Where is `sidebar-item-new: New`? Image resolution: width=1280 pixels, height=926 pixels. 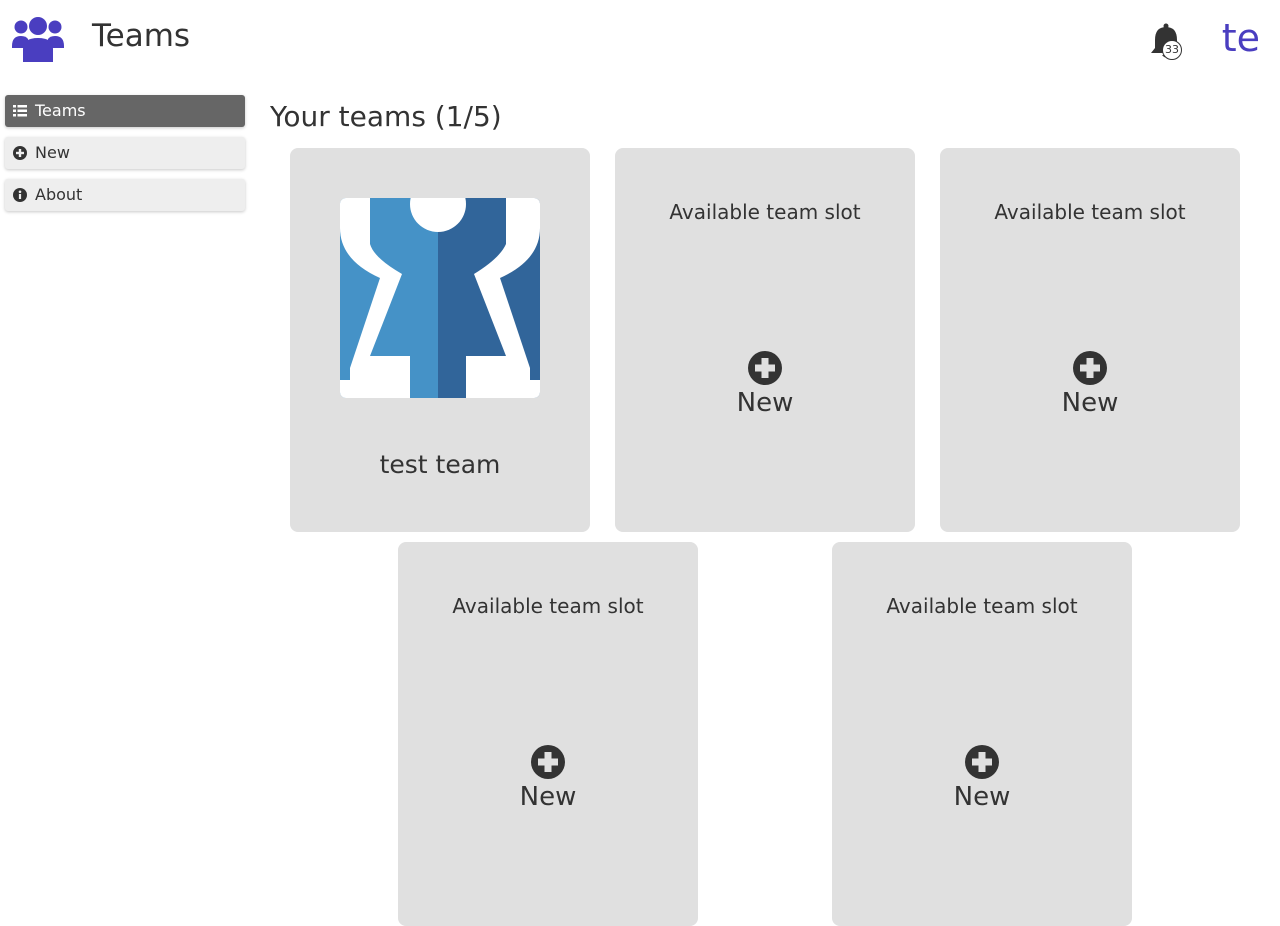
sidebar-item-new: New is located at coordinates (125, 153).